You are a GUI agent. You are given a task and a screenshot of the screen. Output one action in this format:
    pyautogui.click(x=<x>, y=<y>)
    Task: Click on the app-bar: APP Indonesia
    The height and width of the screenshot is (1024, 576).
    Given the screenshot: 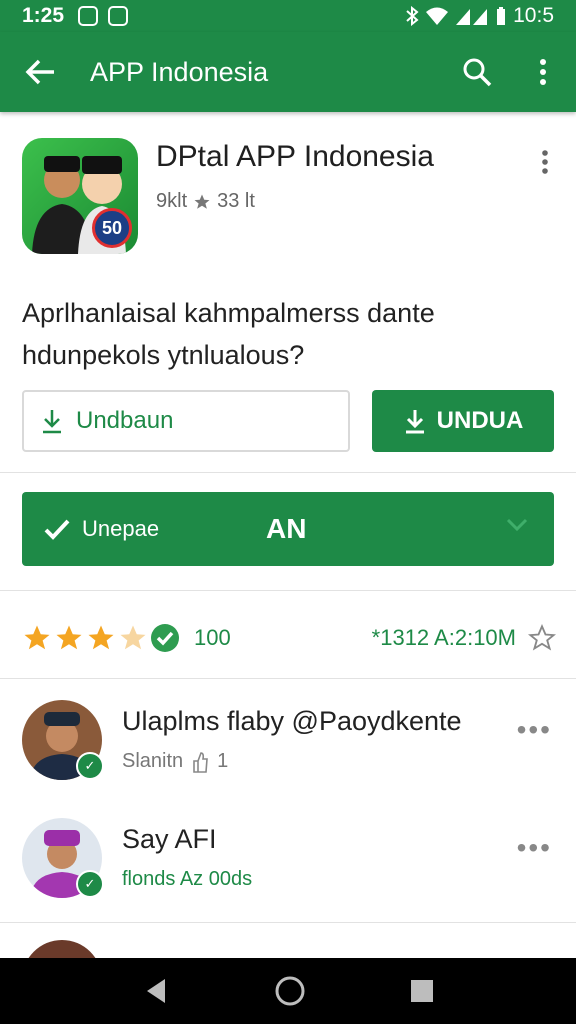 What is the action you would take?
    pyautogui.click(x=288, y=72)
    